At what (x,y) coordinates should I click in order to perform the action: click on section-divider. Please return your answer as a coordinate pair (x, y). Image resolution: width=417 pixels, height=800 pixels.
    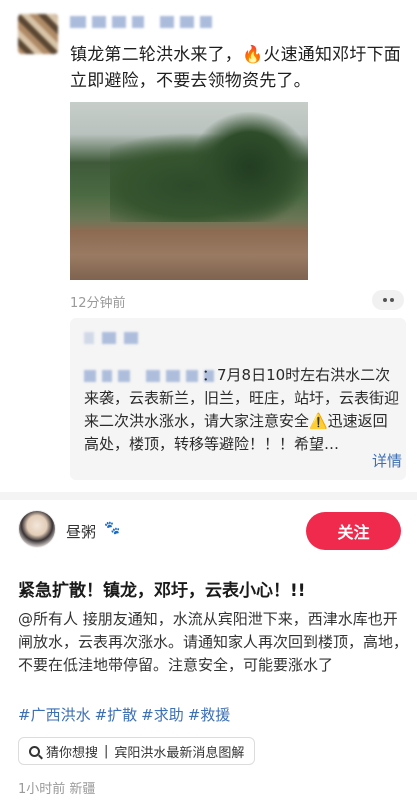
    Looking at the image, I should click on (208, 496).